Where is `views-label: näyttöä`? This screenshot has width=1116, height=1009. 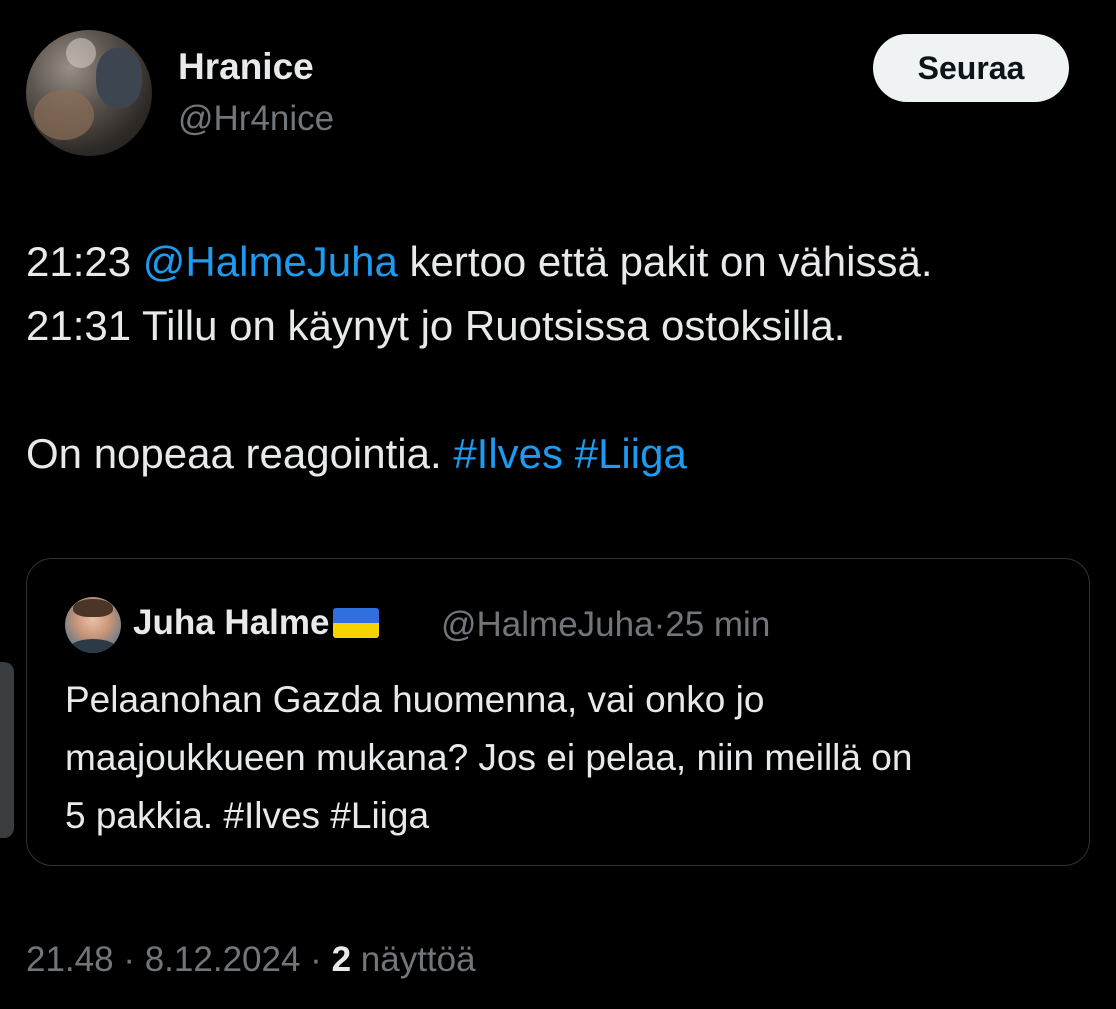 views-label: näyttöä is located at coordinates (418, 959).